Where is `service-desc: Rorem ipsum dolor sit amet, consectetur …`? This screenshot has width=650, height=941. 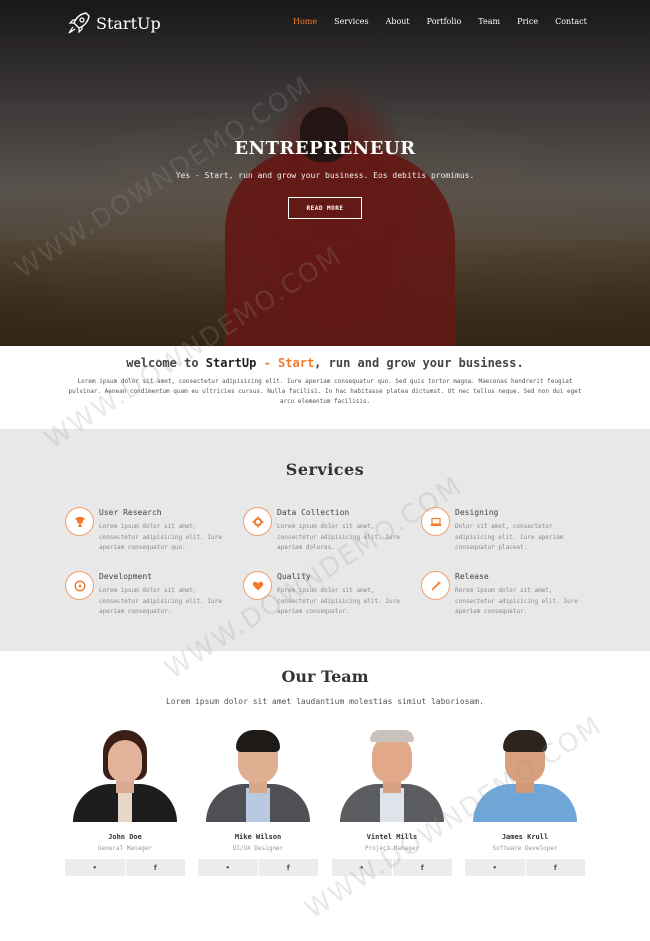 service-desc: Rorem ipsum dolor sit amet, consectetur … is located at coordinates (516, 601).